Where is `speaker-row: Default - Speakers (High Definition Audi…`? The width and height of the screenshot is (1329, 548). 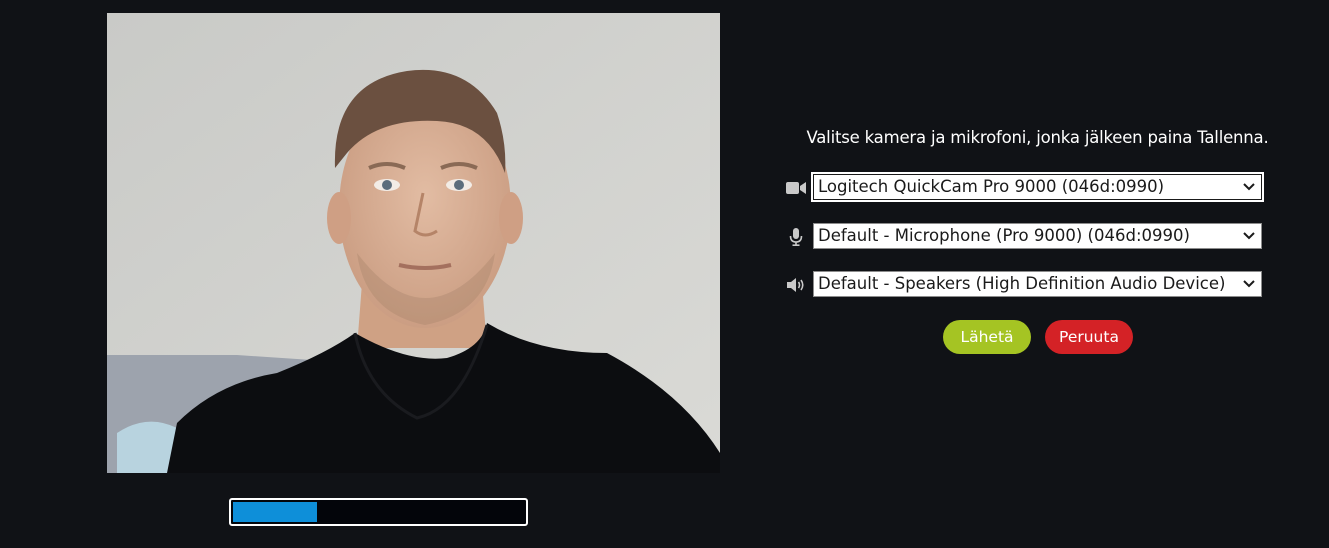 speaker-row: Default - Speakers (High Definition Audi… is located at coordinates (1025, 285).